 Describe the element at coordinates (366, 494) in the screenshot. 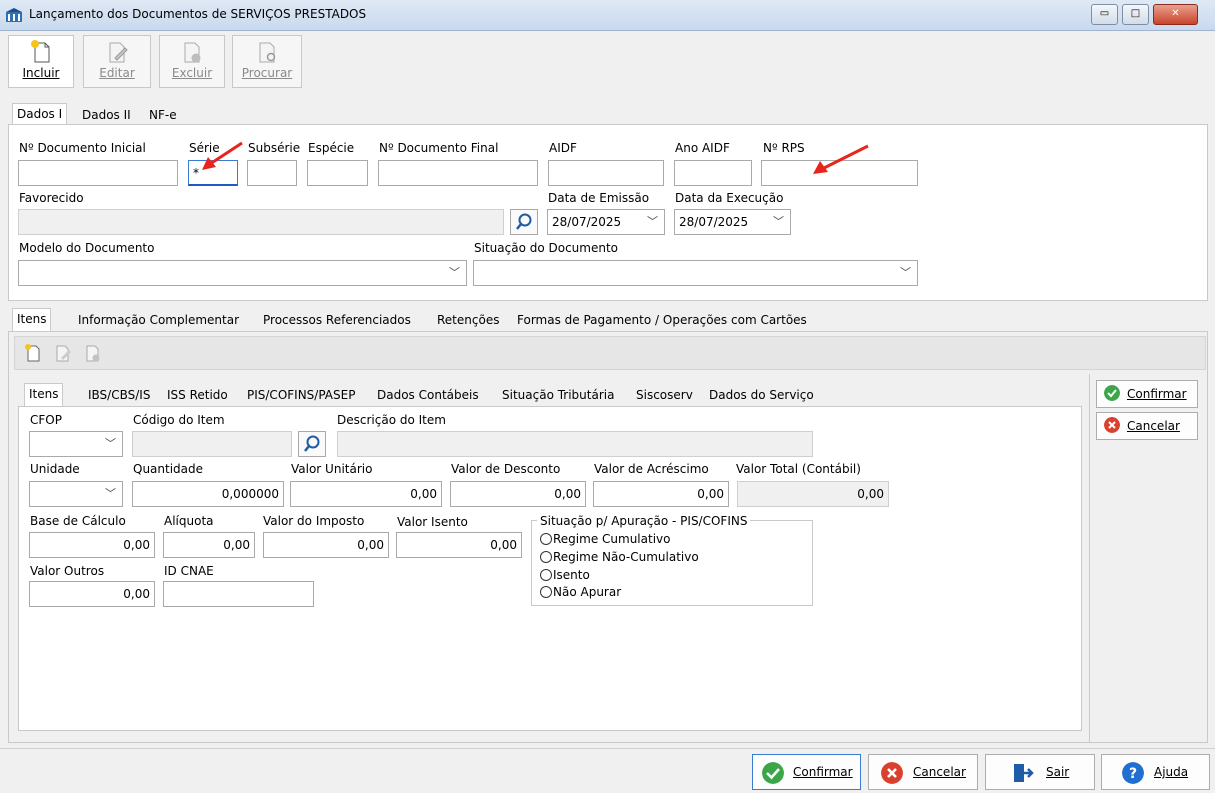

I see `valor-unitario-field: 0,00` at that location.